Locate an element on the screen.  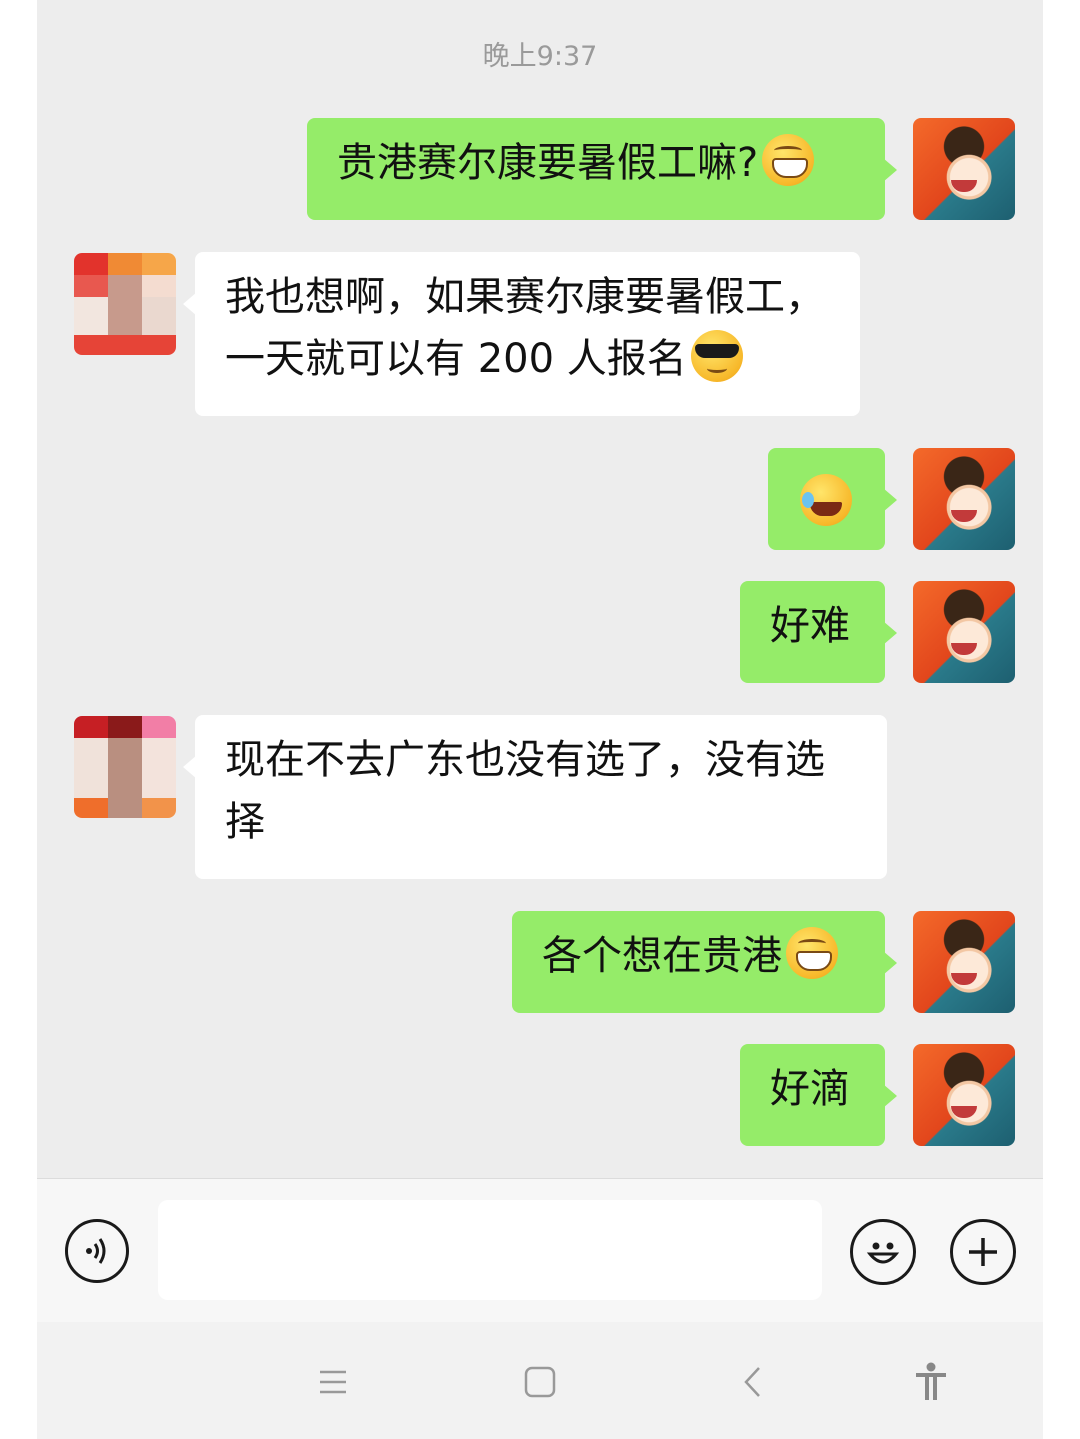
message-text: 贵港赛尔康要暑假工嘛? is located at coordinates (548, 163).